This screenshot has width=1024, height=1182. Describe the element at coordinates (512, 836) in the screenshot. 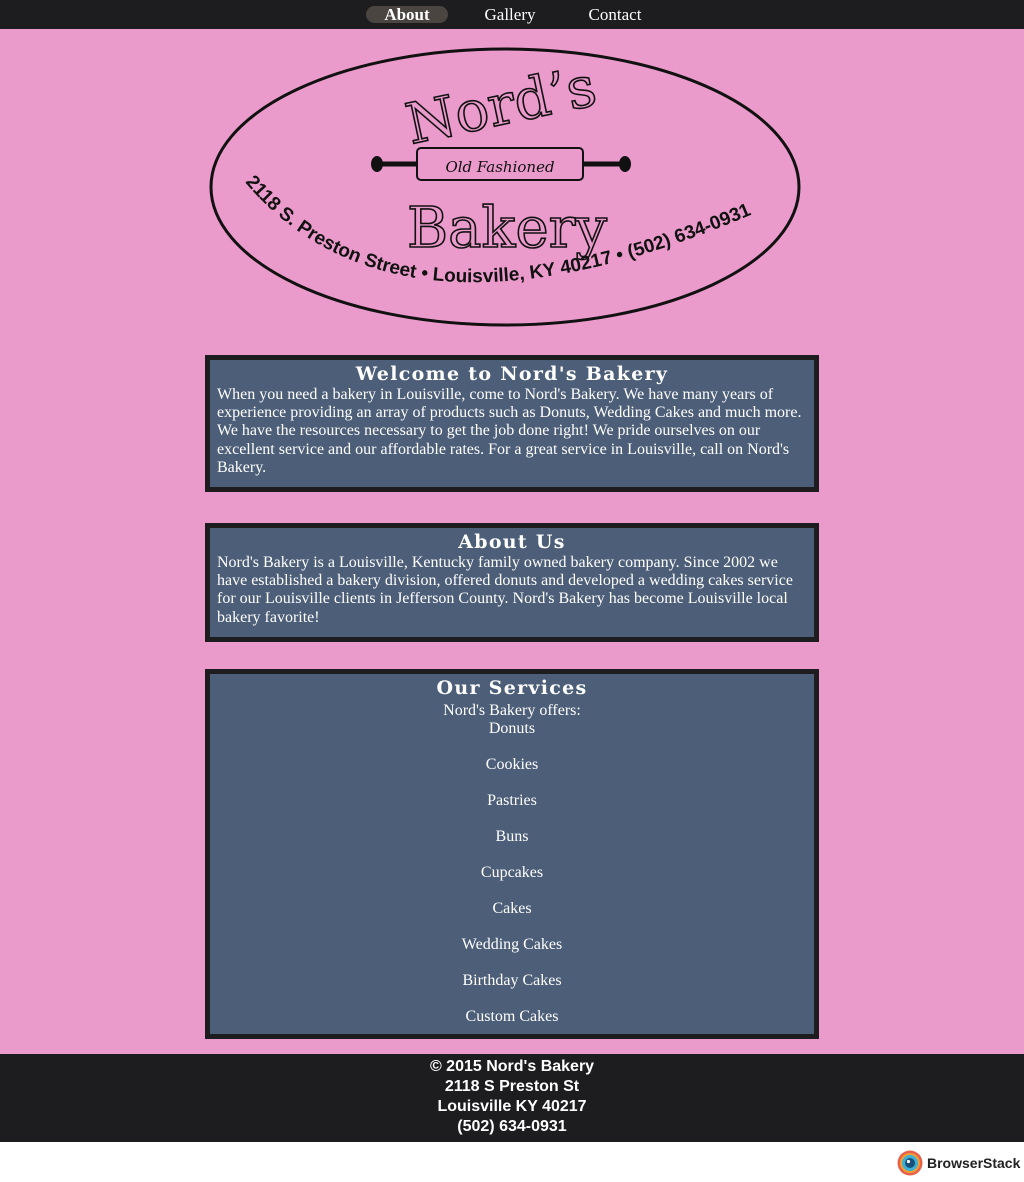

I see `list-item: Buns` at that location.